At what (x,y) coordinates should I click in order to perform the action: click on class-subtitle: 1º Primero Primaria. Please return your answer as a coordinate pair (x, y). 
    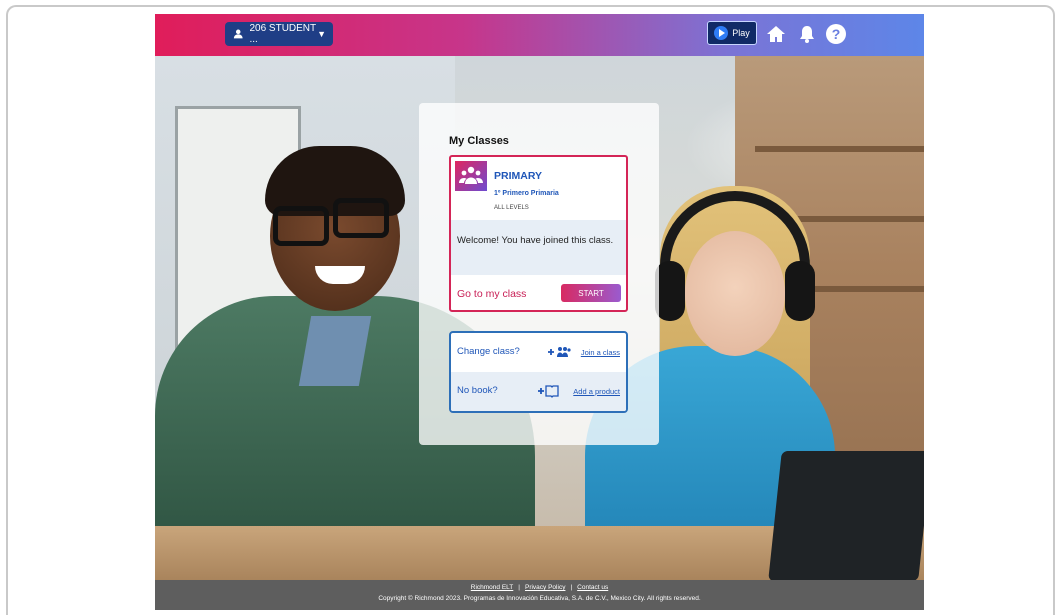
    Looking at the image, I should click on (526, 193).